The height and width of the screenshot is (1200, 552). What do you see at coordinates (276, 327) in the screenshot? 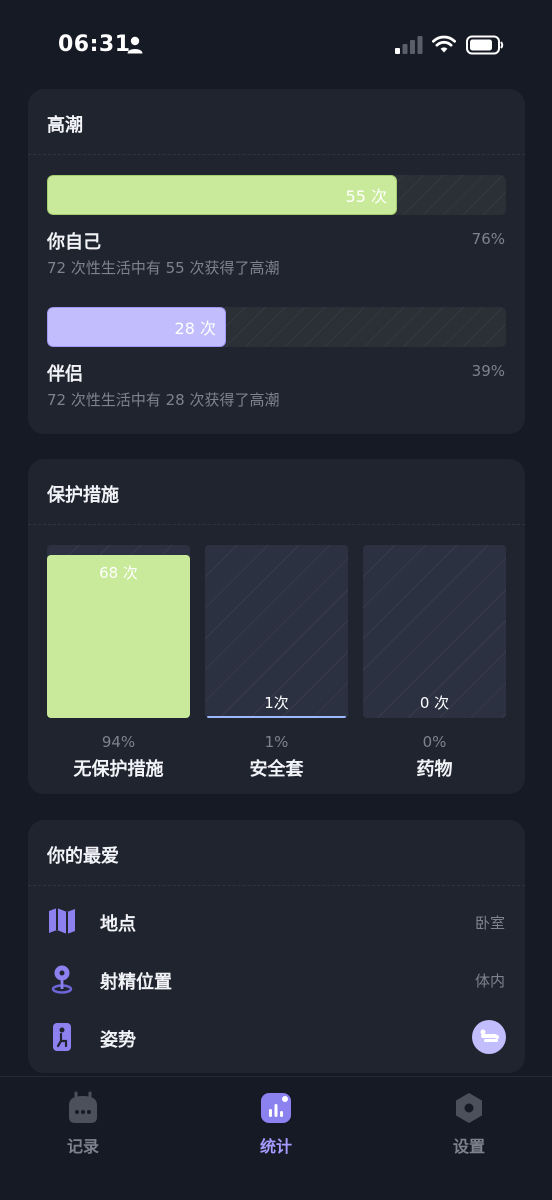
I see `partner-orgasm-bar-track: 28 次` at bounding box center [276, 327].